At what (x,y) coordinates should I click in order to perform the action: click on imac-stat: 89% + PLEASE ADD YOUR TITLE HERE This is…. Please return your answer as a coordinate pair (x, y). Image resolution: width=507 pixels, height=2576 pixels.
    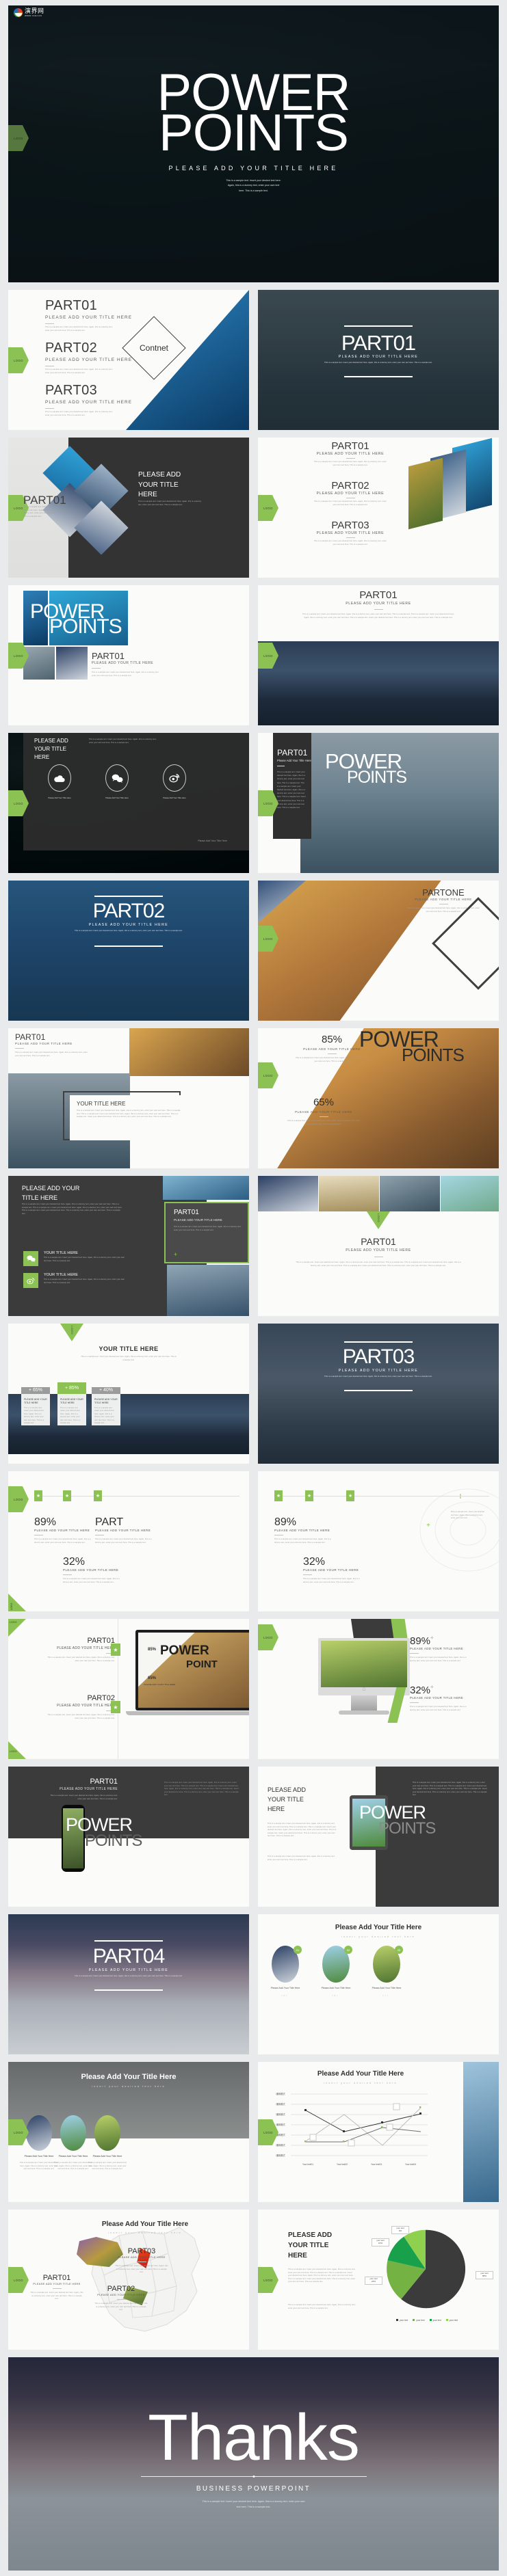
    Looking at the image, I should click on (451, 1649).